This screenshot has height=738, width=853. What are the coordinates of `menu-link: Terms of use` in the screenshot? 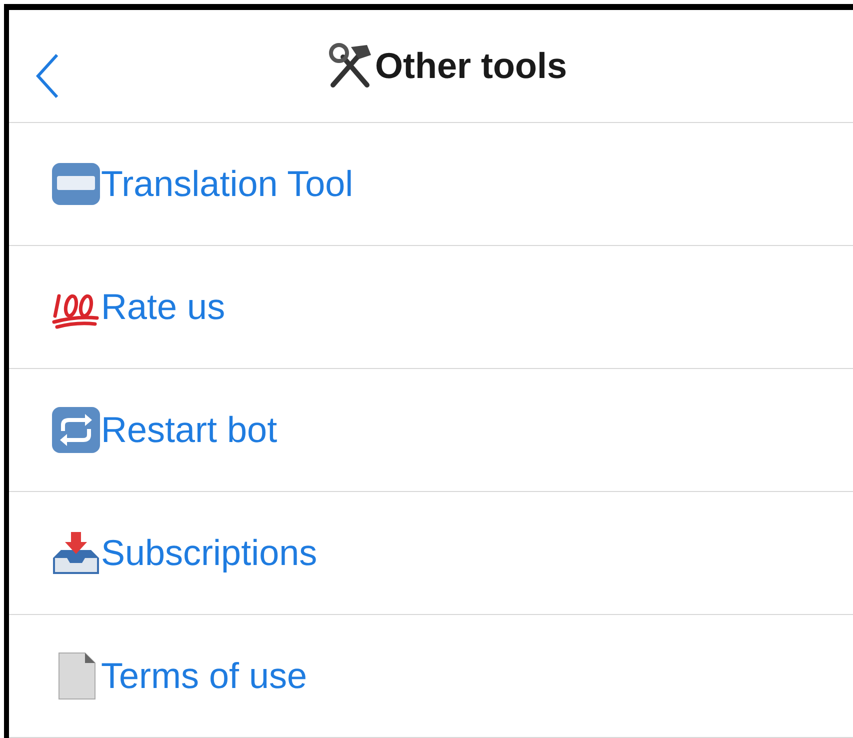 It's located at (204, 676).